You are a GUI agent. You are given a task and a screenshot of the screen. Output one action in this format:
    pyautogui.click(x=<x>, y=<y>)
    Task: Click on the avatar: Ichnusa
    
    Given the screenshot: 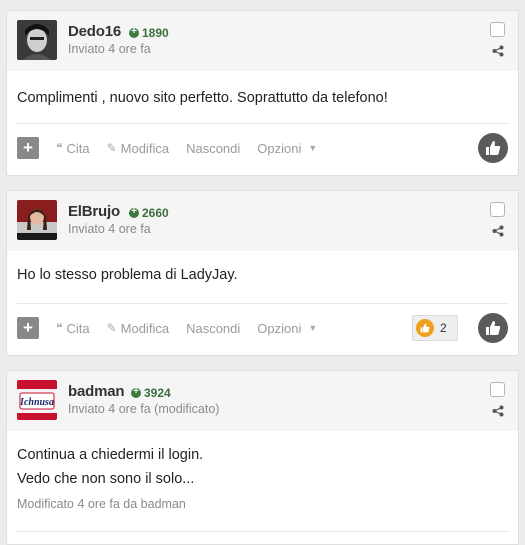 What is the action you would take?
    pyautogui.click(x=37, y=400)
    